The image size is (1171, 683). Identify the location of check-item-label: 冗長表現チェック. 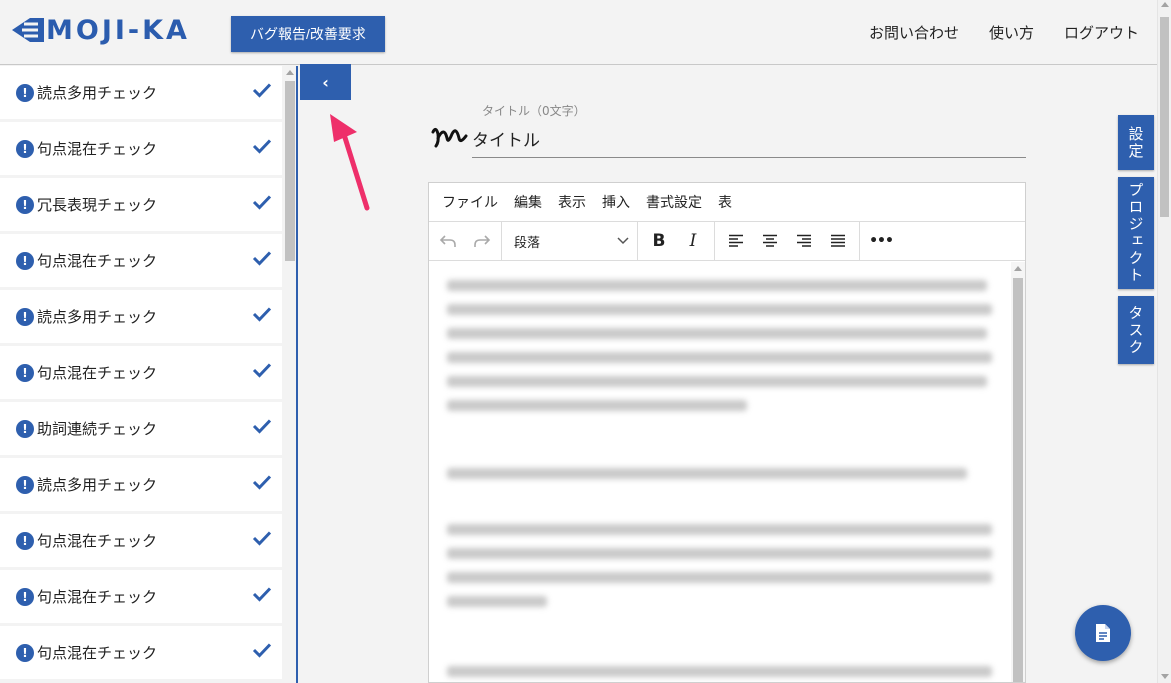
(97, 205).